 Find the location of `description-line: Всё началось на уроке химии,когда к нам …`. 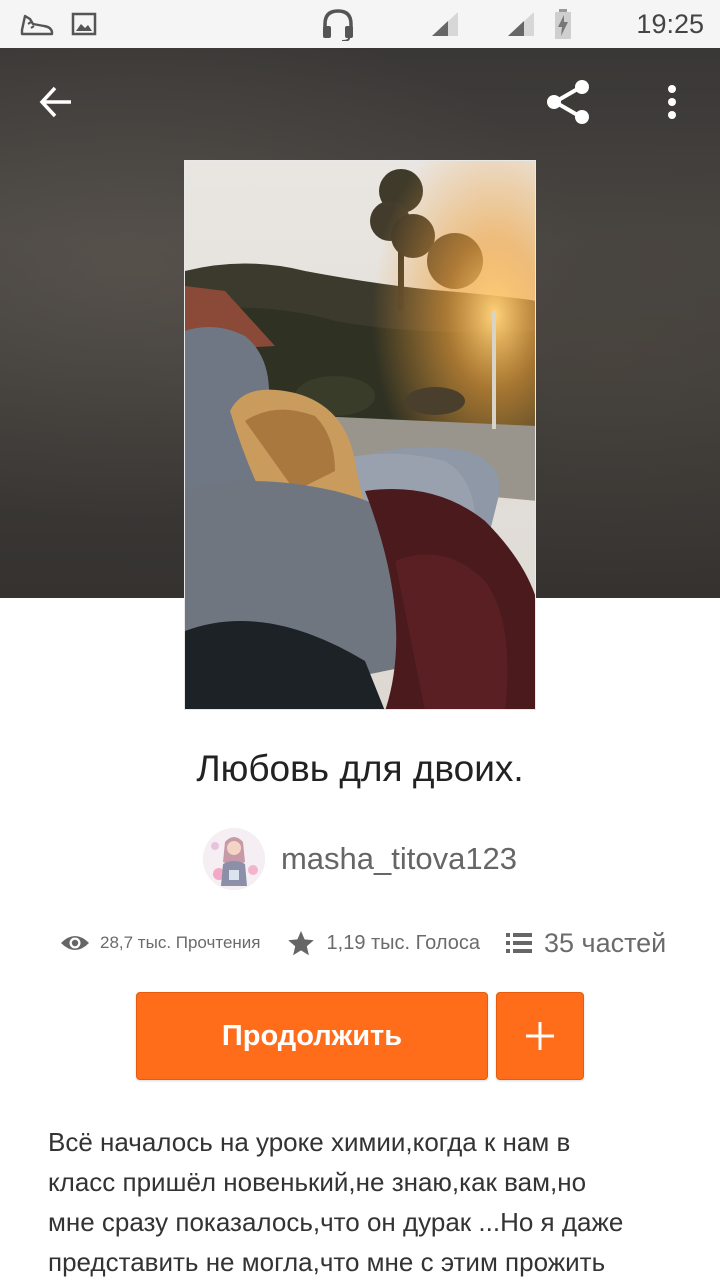

description-line: Всё началось на уроке химии,когда к нам … is located at coordinates (309, 1142).